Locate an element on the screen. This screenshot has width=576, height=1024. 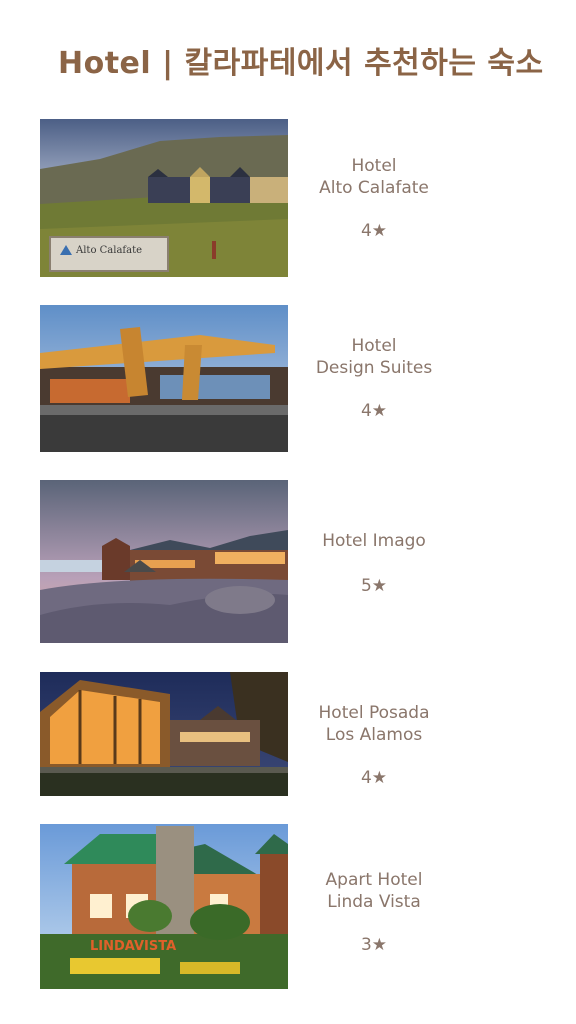
hotel-info-alto-calafate: Hotel Alto Calafate 4★ is located at coordinates (374, 198).